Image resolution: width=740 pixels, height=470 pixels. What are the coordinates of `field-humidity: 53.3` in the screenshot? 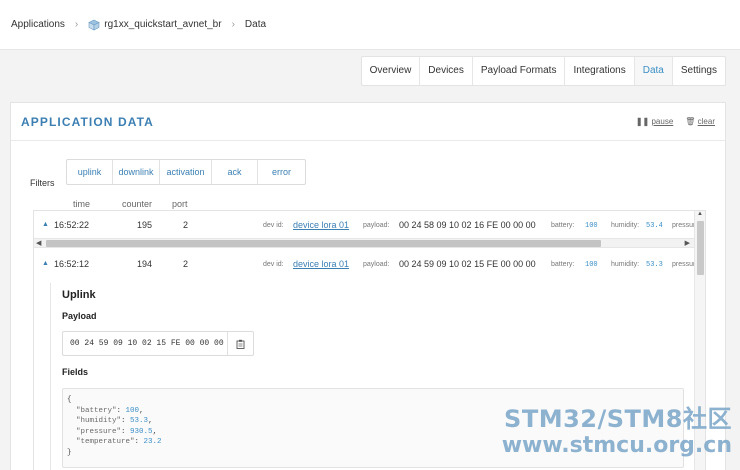 It's located at (139, 421).